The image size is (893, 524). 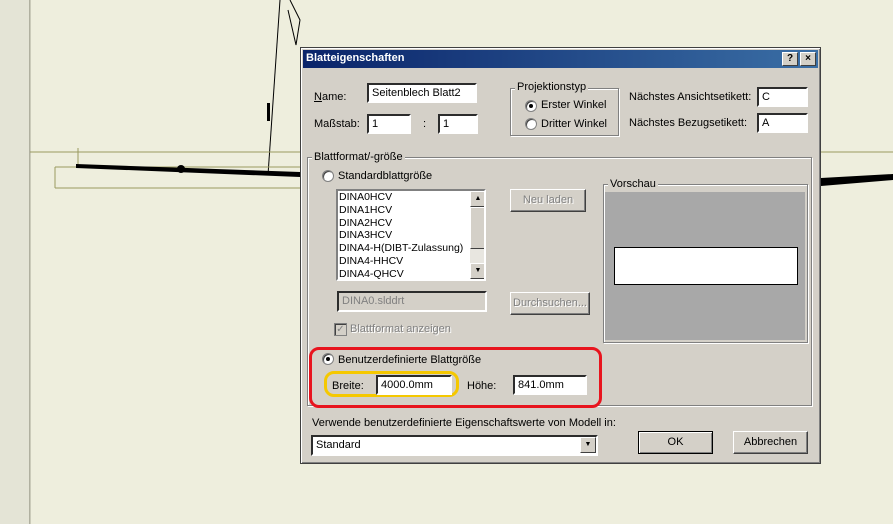 I want to click on drawing-marker, so click(x=268, y=112).